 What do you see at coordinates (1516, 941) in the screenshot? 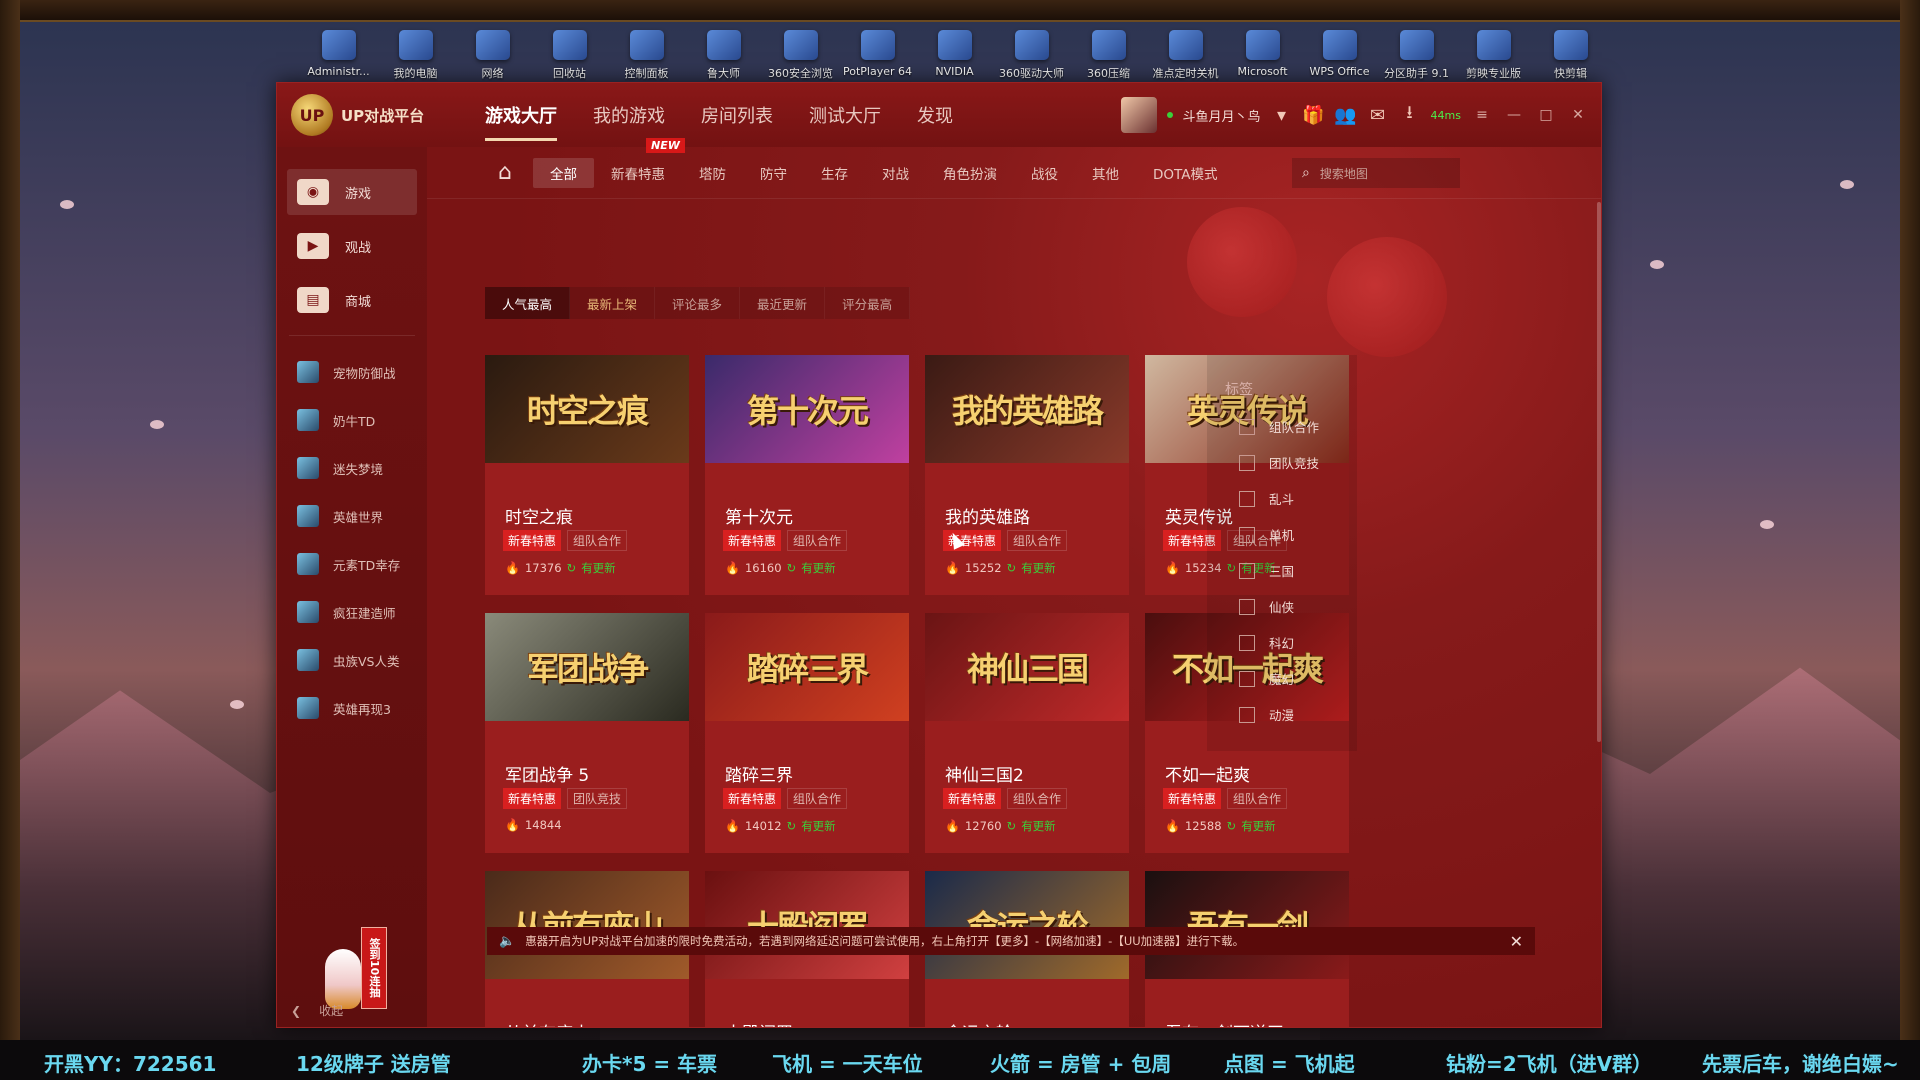
I see `notice-close-icon: ✕` at bounding box center [1516, 941].